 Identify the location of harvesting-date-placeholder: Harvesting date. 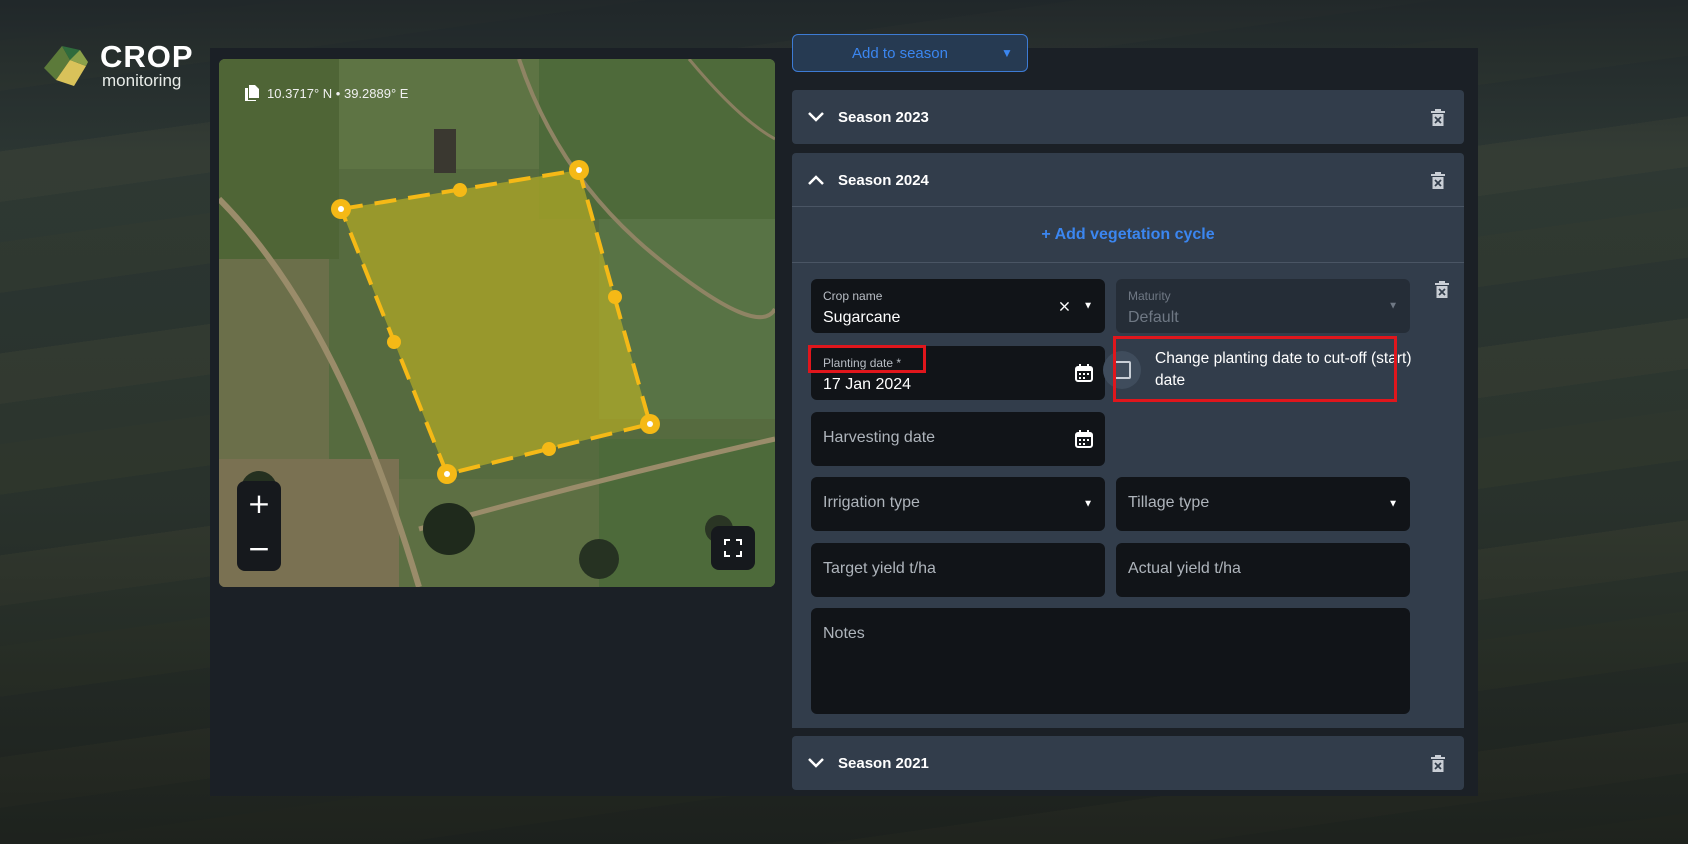
(879, 437).